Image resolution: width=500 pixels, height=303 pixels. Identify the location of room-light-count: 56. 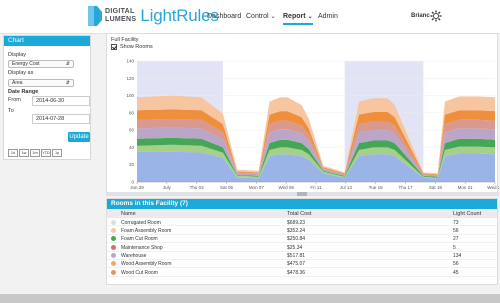
(456, 264).